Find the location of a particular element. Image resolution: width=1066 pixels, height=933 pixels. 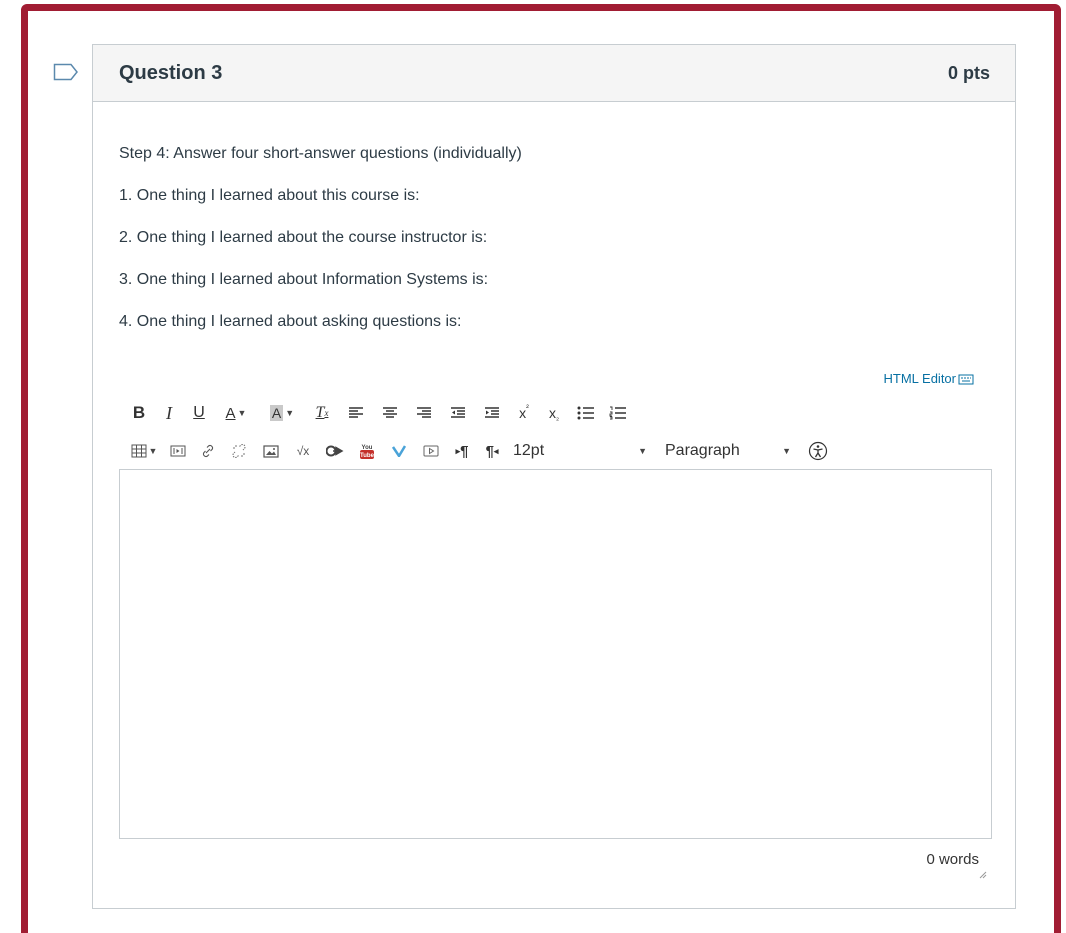

rtl-paragraph-button: ¶ ◂ is located at coordinates (492, 451).